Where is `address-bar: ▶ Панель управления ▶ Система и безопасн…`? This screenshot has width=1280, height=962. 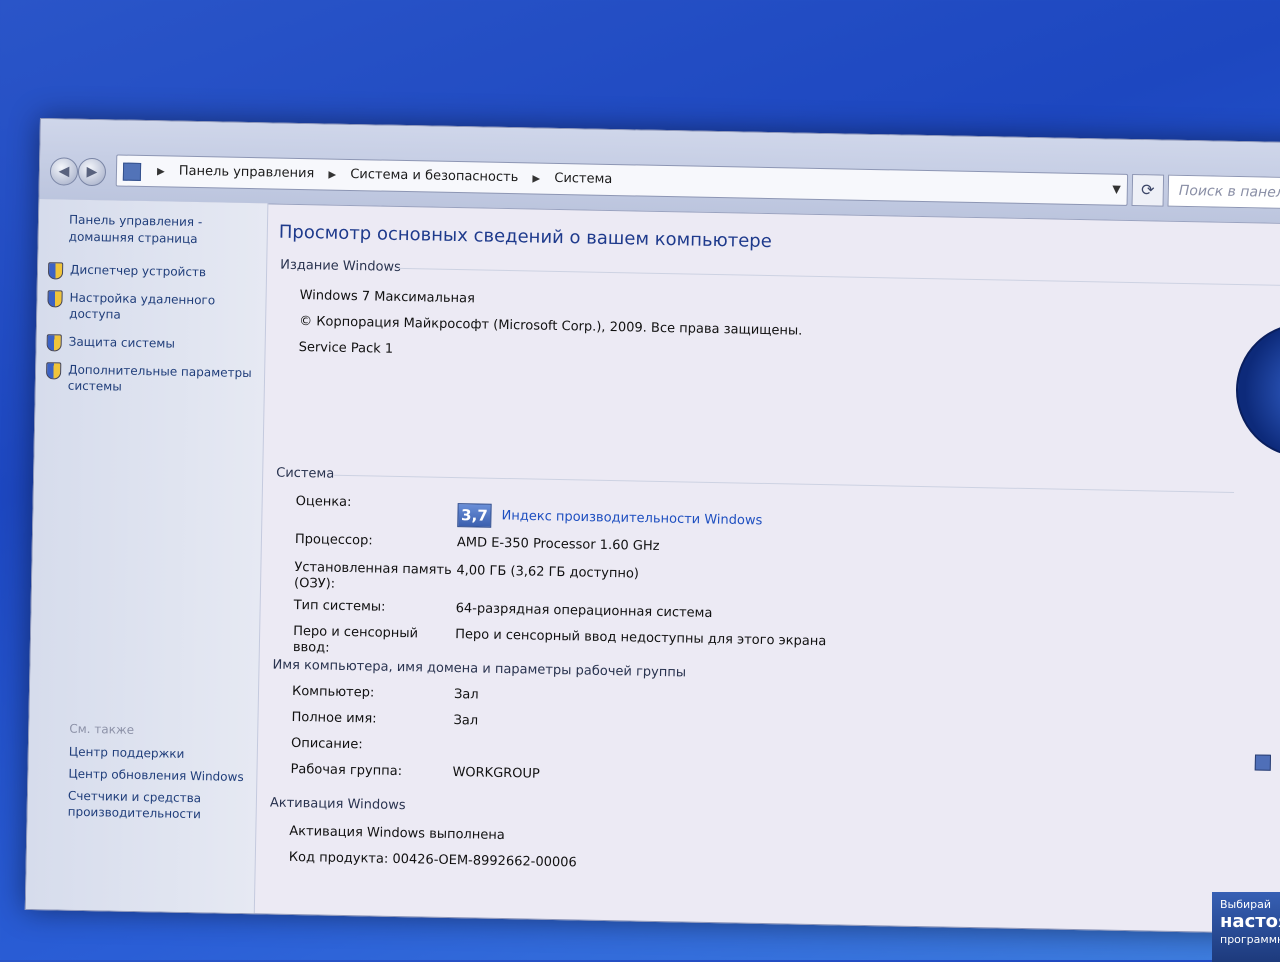 address-bar: ▶ Панель управления ▶ Система и безопасн… is located at coordinates (622, 180).